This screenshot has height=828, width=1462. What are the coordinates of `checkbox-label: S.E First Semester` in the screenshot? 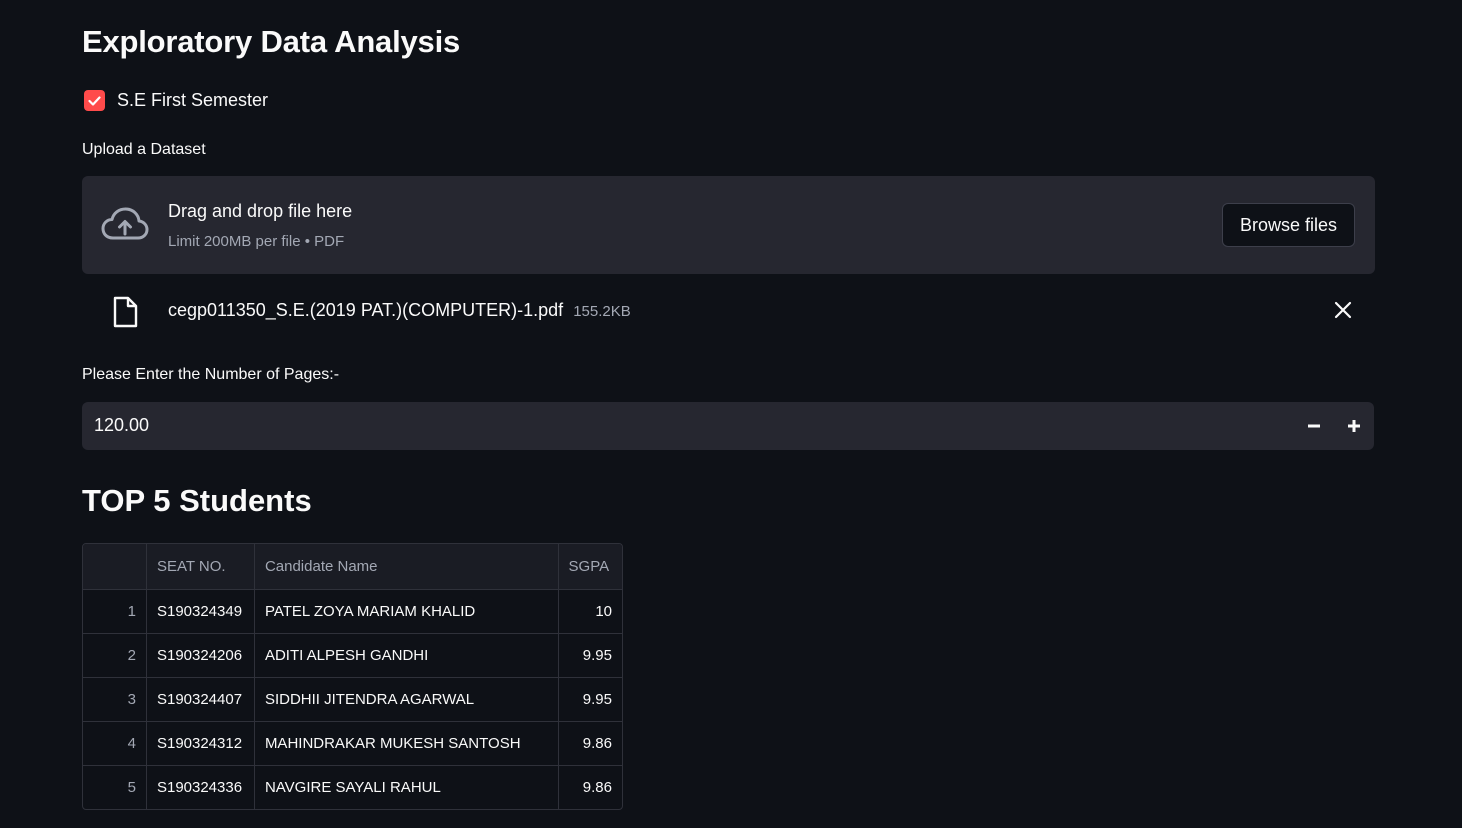 It's located at (193, 100).